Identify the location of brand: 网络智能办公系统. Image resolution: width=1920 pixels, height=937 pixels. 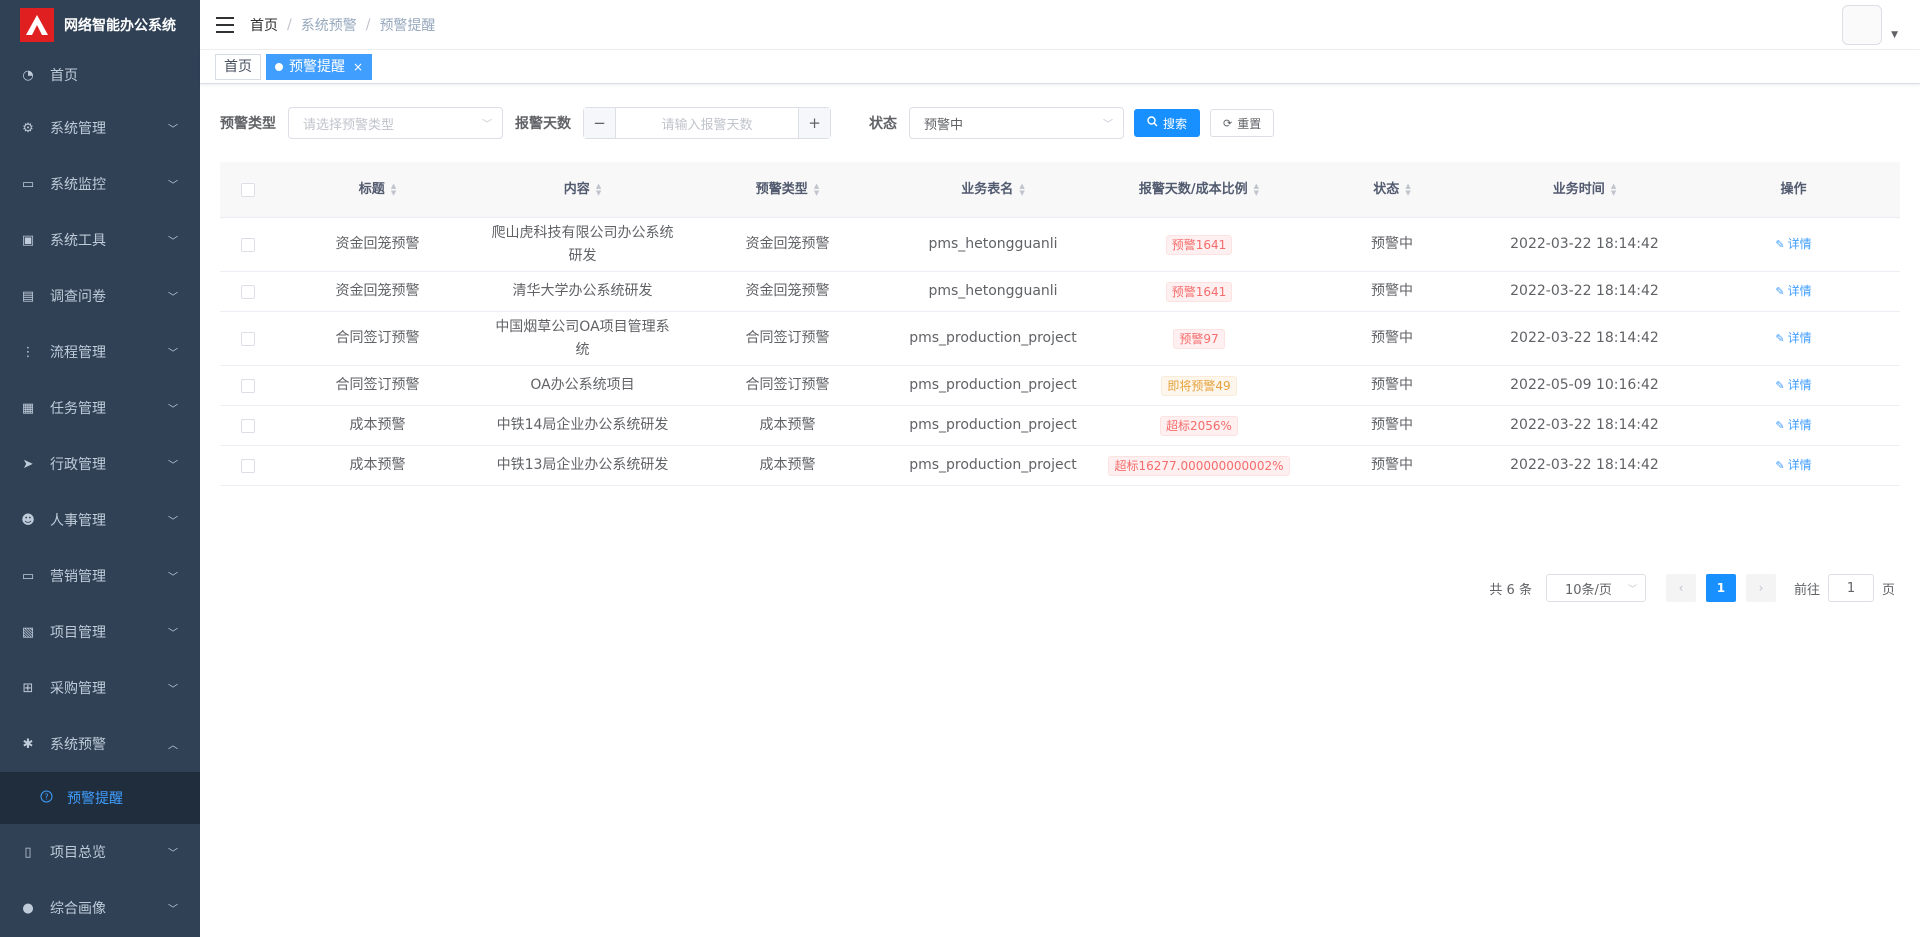
(100, 25).